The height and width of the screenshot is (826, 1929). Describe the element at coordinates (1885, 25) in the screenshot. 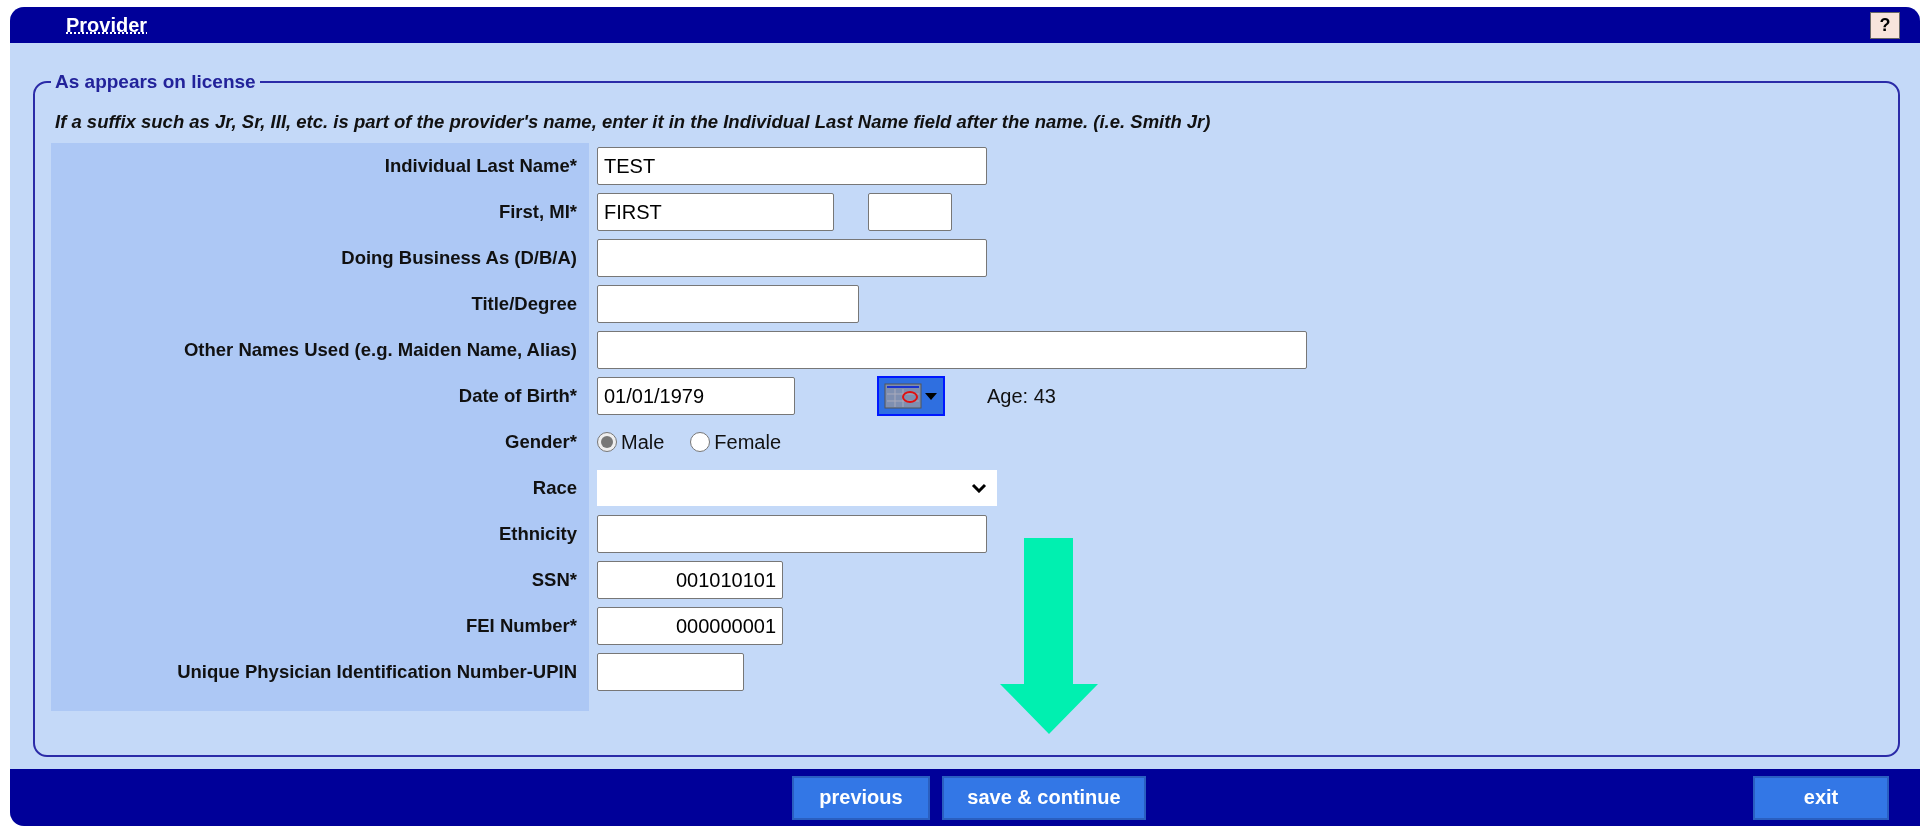

I see `help-button: ?` at that location.